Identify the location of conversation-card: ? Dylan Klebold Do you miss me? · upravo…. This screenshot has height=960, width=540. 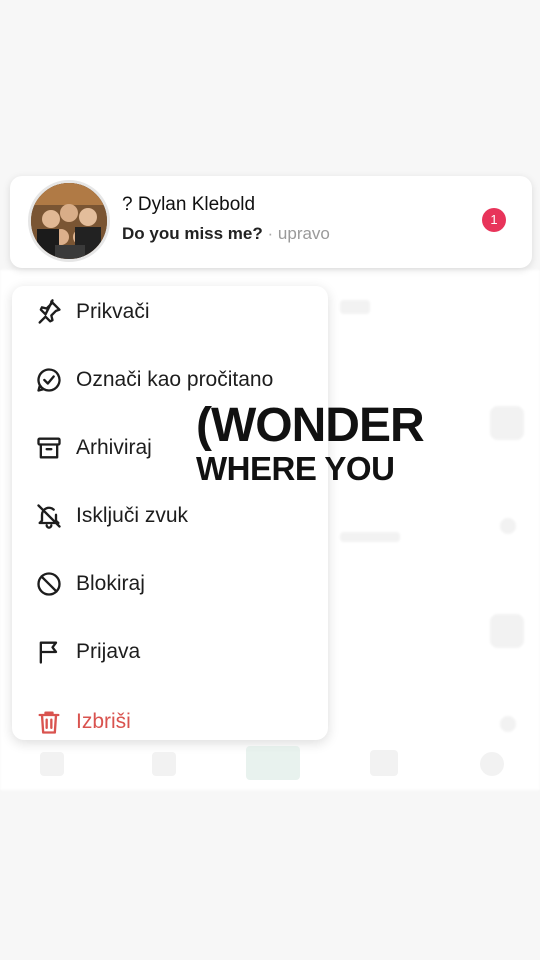
(271, 222).